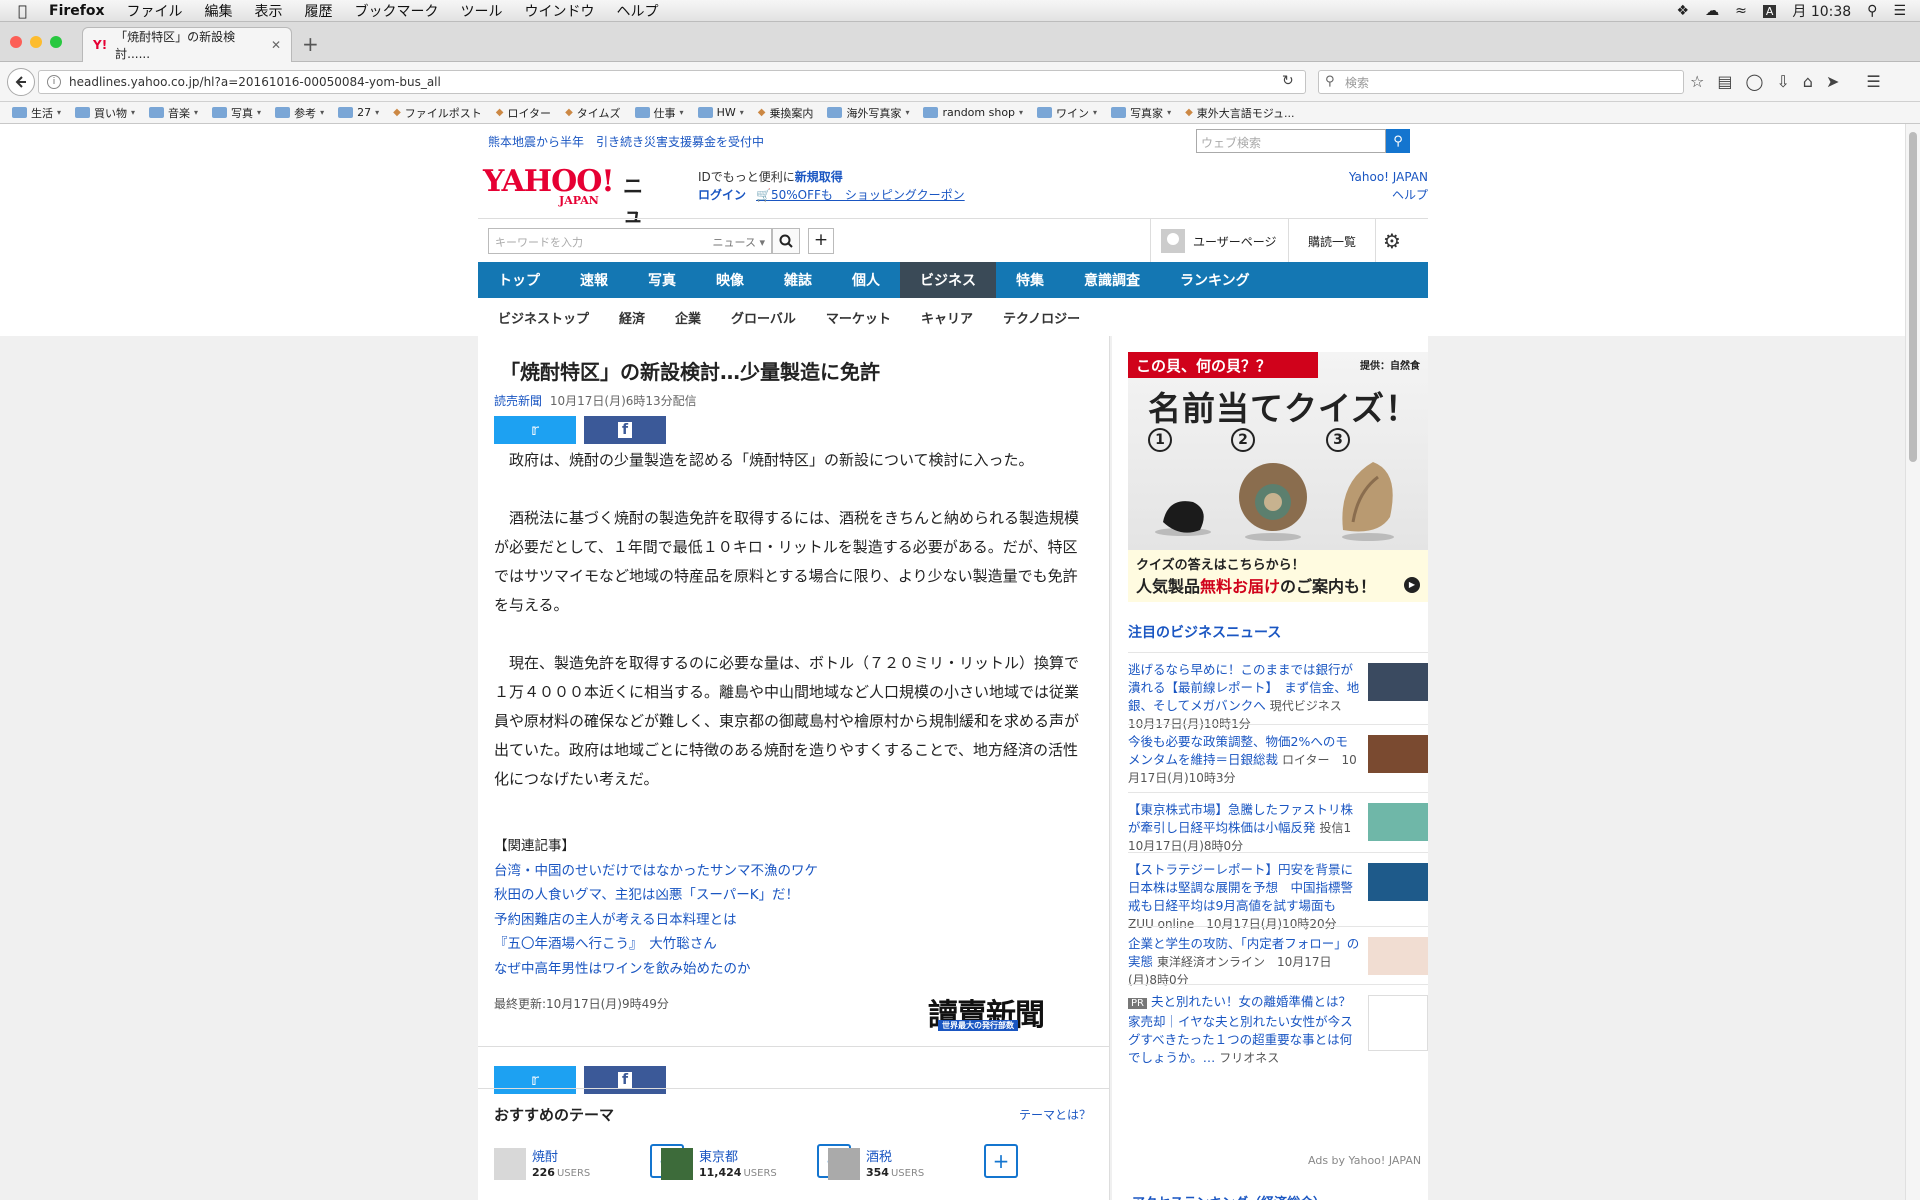  What do you see at coordinates (1041, 317) in the screenshot?
I see `sub-nav-item: テクノロジー` at bounding box center [1041, 317].